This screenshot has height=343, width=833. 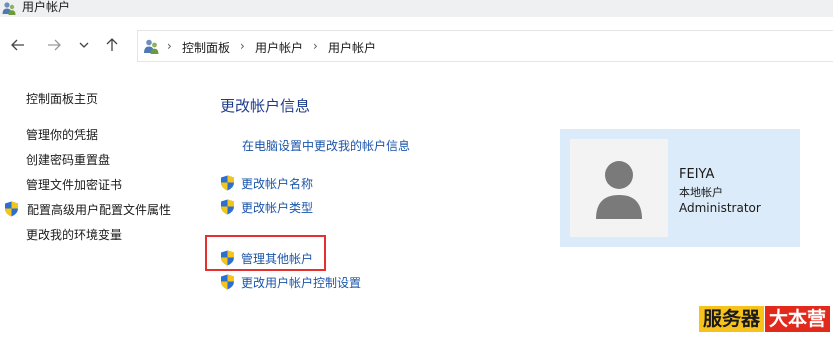 I want to click on sidebar-create-password-reset-disk: 创建密码重置盘, so click(x=68, y=159).